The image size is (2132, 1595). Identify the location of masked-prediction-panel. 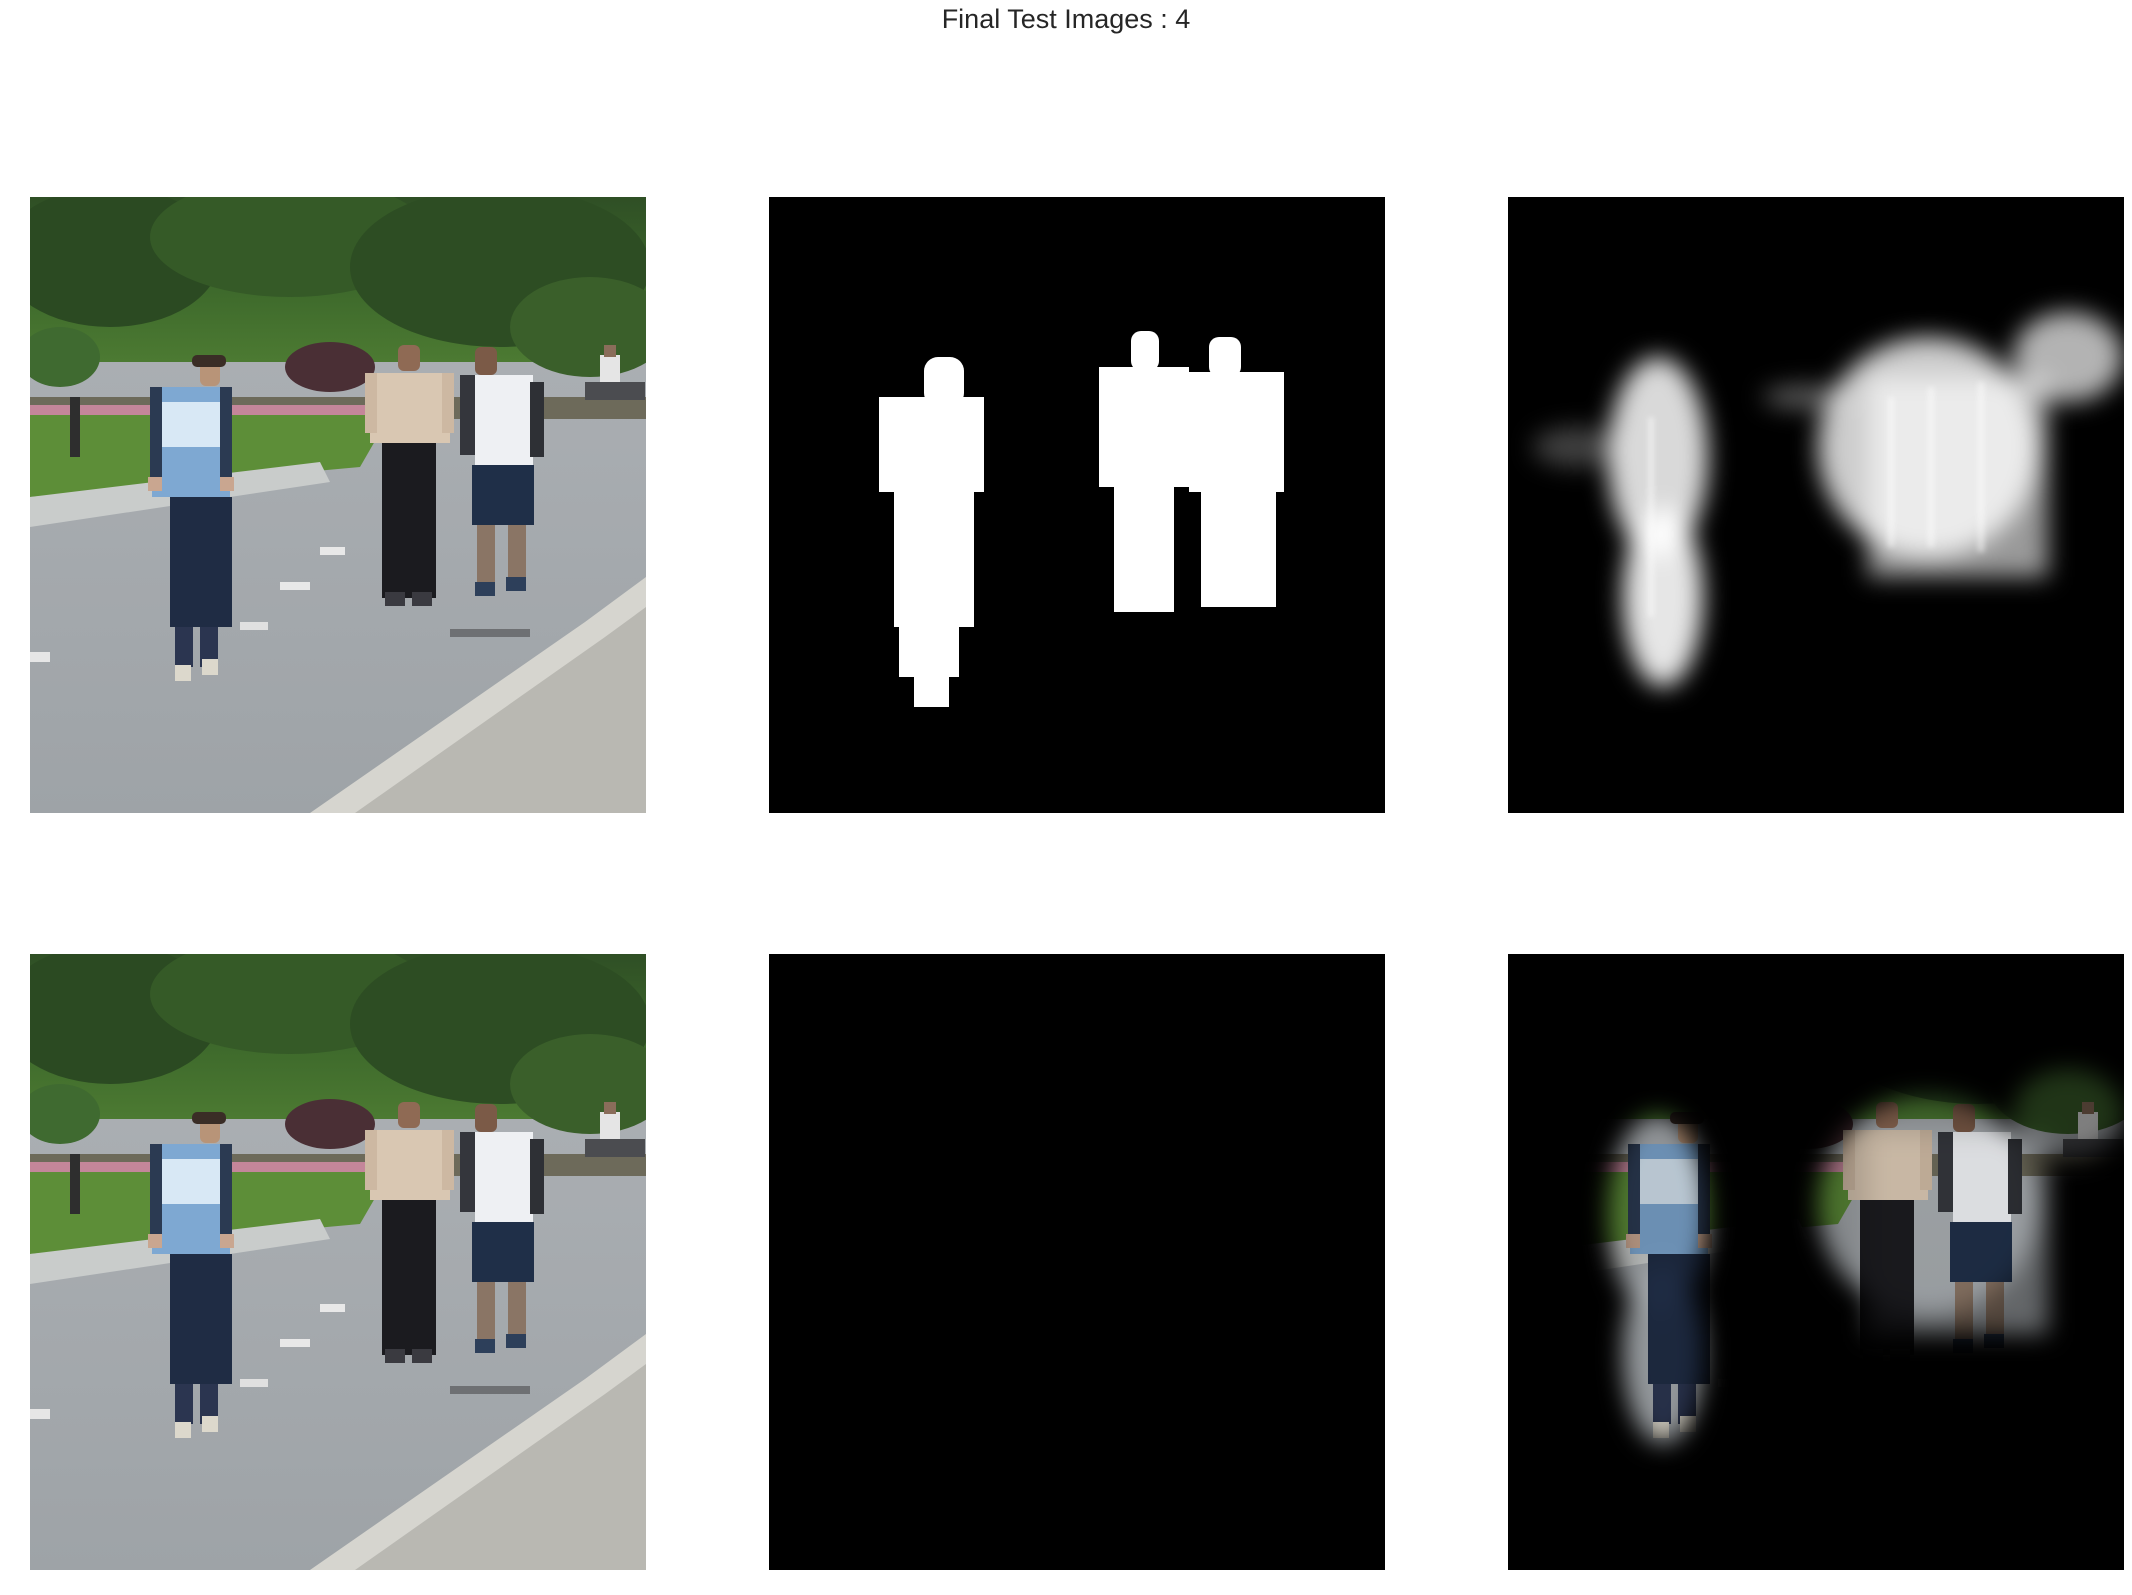
(1816, 1262).